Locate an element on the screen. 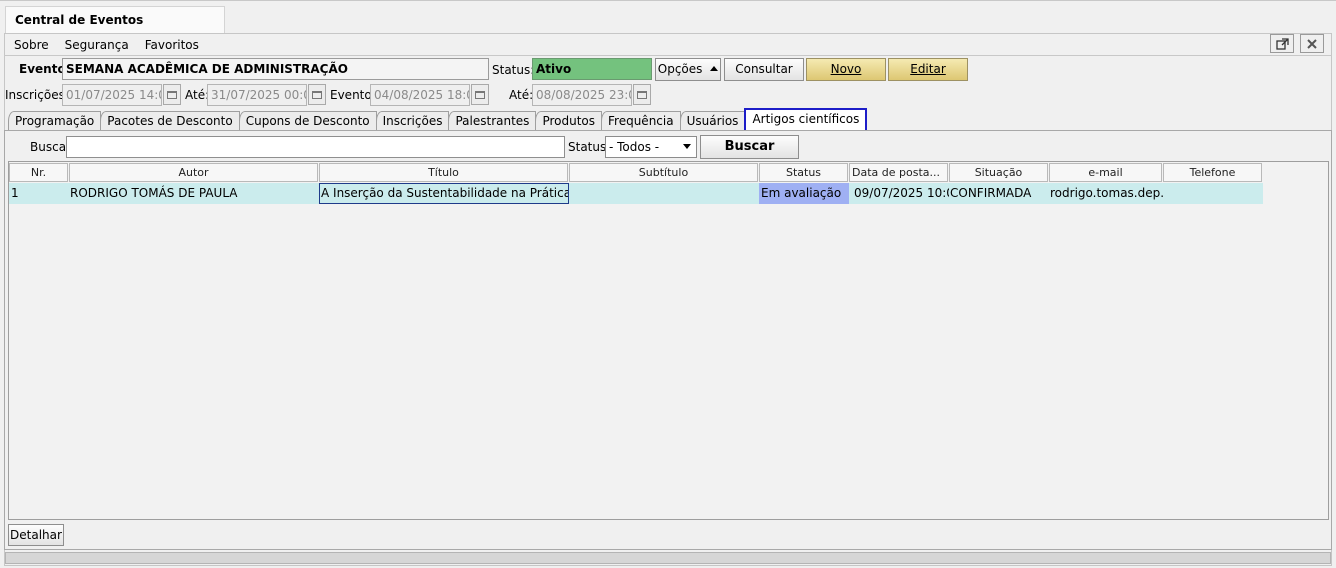 The height and width of the screenshot is (568, 1336). novo-label: Novo is located at coordinates (846, 69).